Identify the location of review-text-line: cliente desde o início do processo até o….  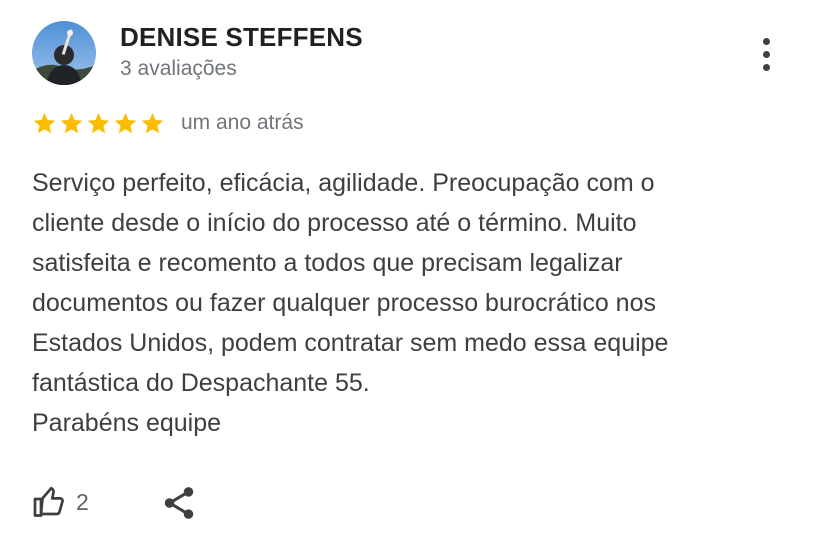
(334, 223).